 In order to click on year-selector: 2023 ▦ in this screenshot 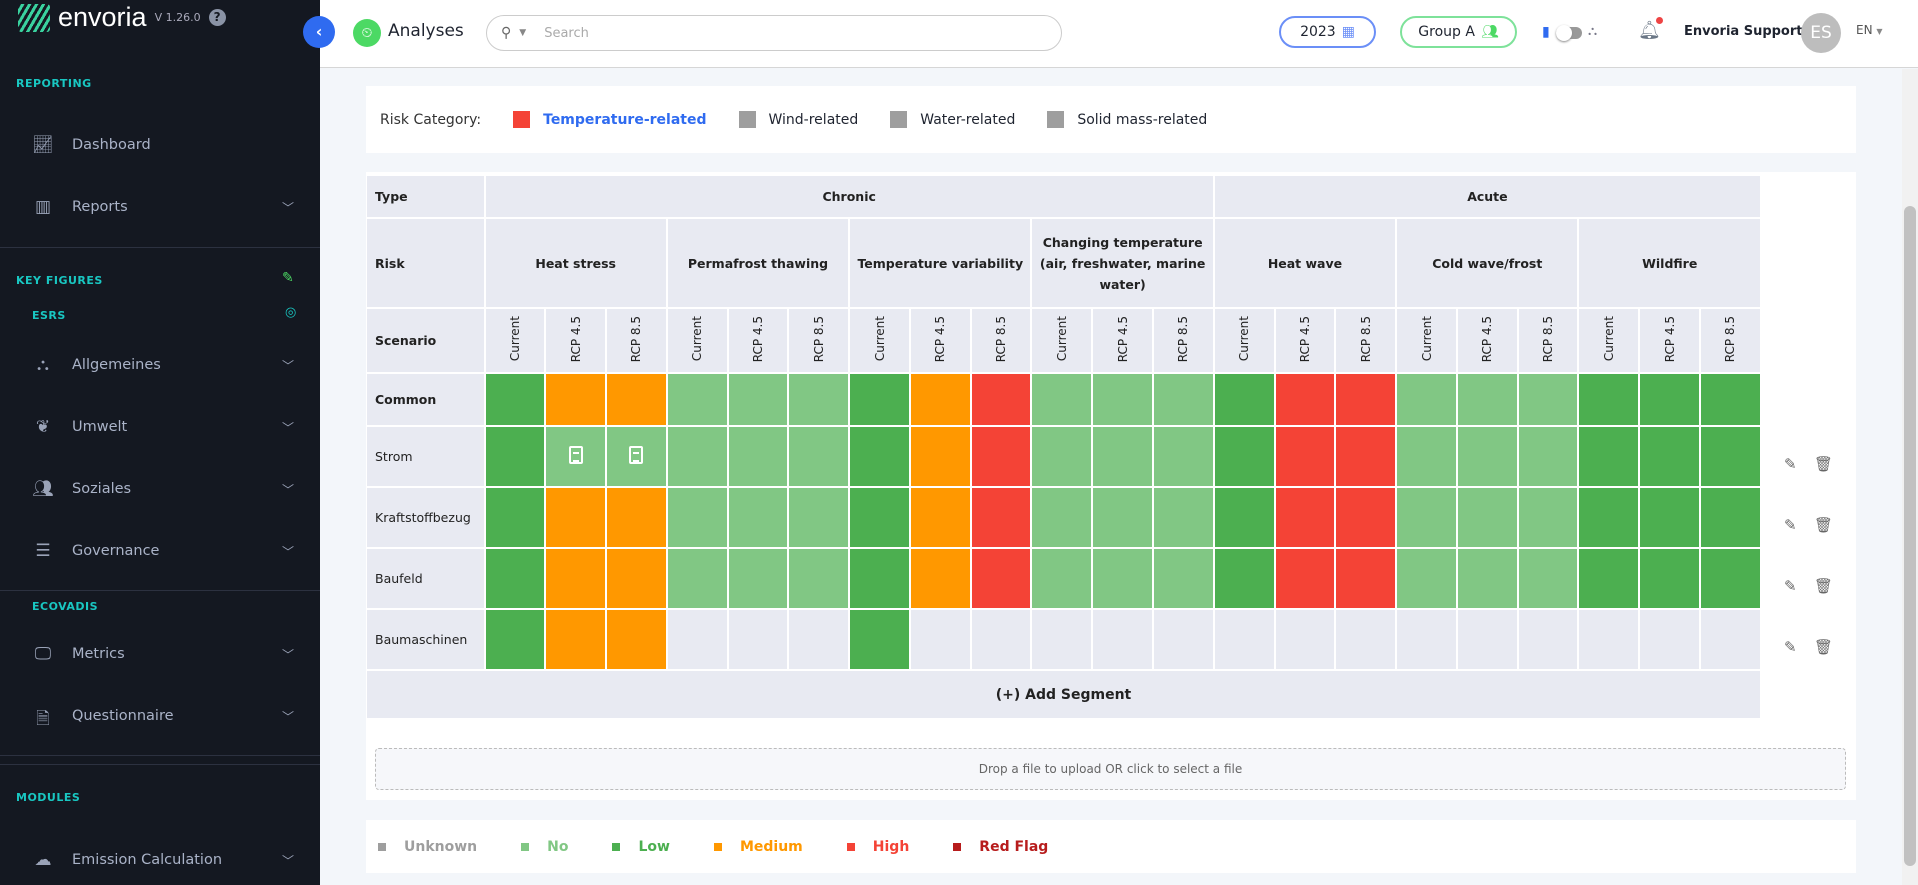, I will do `click(1327, 32)`.